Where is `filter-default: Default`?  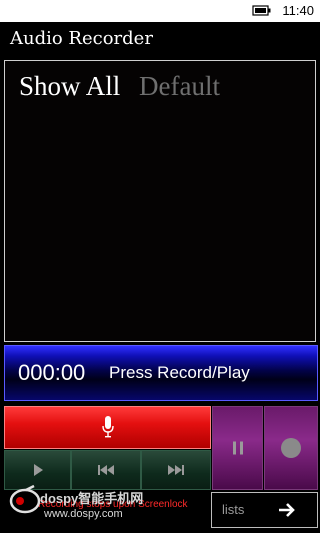 filter-default: Default is located at coordinates (179, 86).